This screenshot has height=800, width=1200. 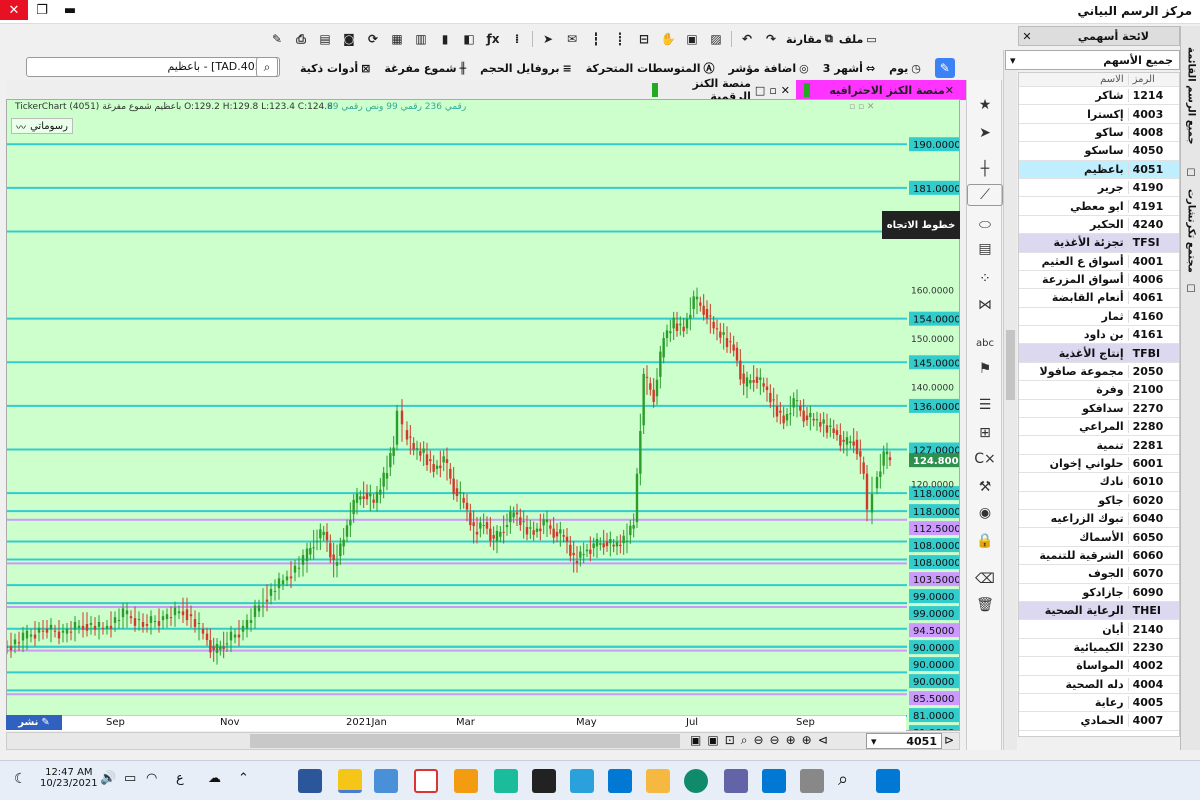 I want to click on watchlist-row: مجموعة صافولا 2050, so click(x=1099, y=372).